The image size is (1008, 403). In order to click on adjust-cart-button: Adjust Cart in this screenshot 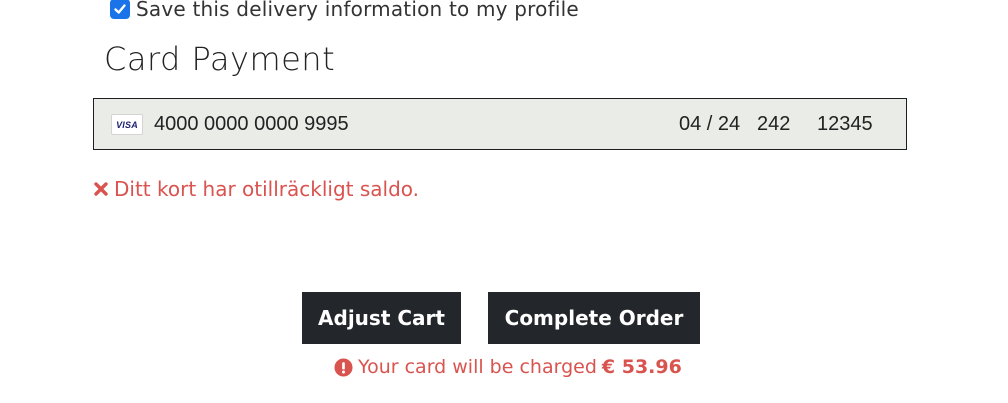, I will do `click(381, 318)`.